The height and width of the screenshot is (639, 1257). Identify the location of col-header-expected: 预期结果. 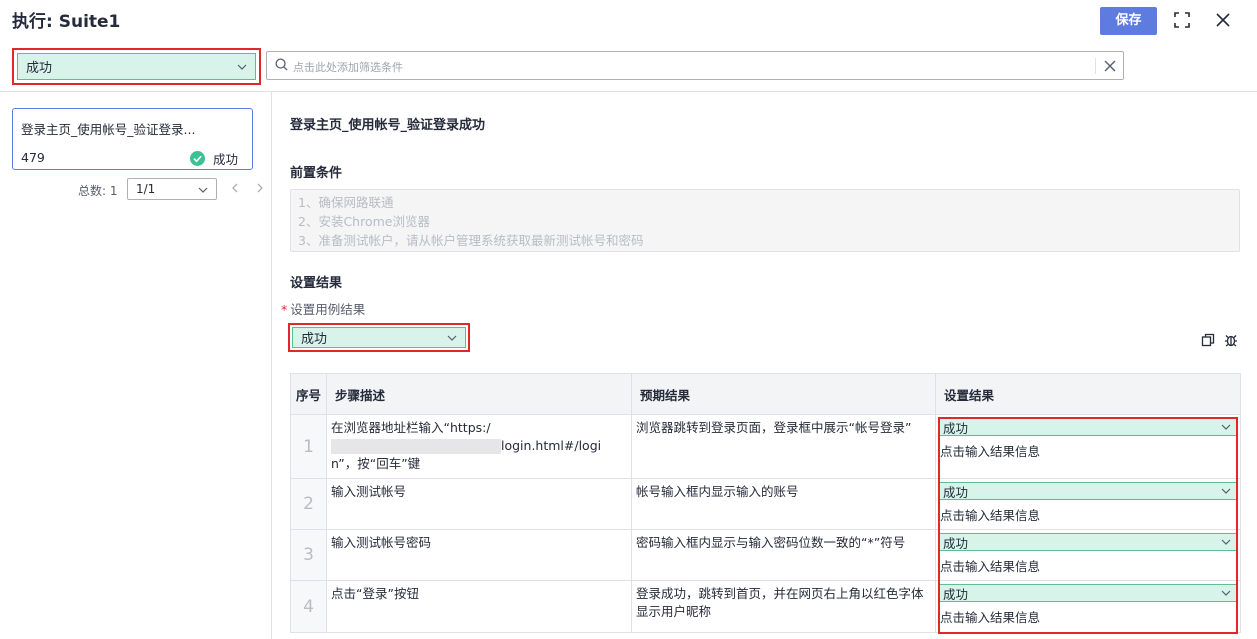
(783, 394).